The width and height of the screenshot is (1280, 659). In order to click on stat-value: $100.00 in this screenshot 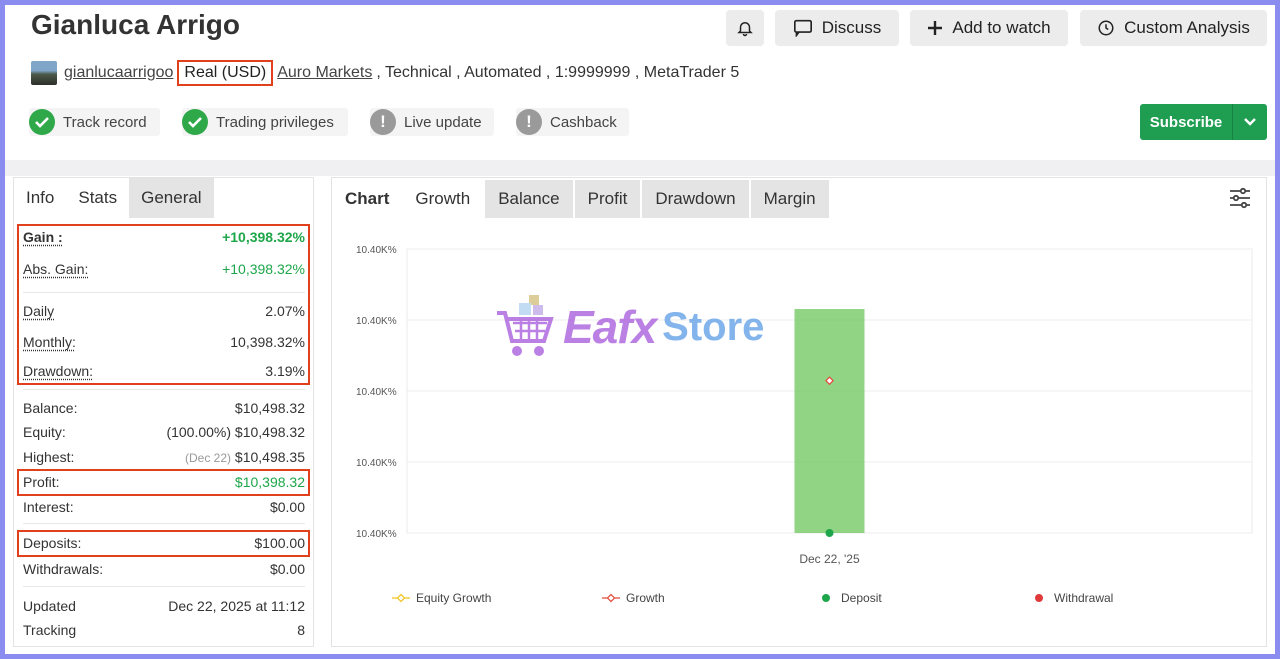, I will do `click(279, 543)`.